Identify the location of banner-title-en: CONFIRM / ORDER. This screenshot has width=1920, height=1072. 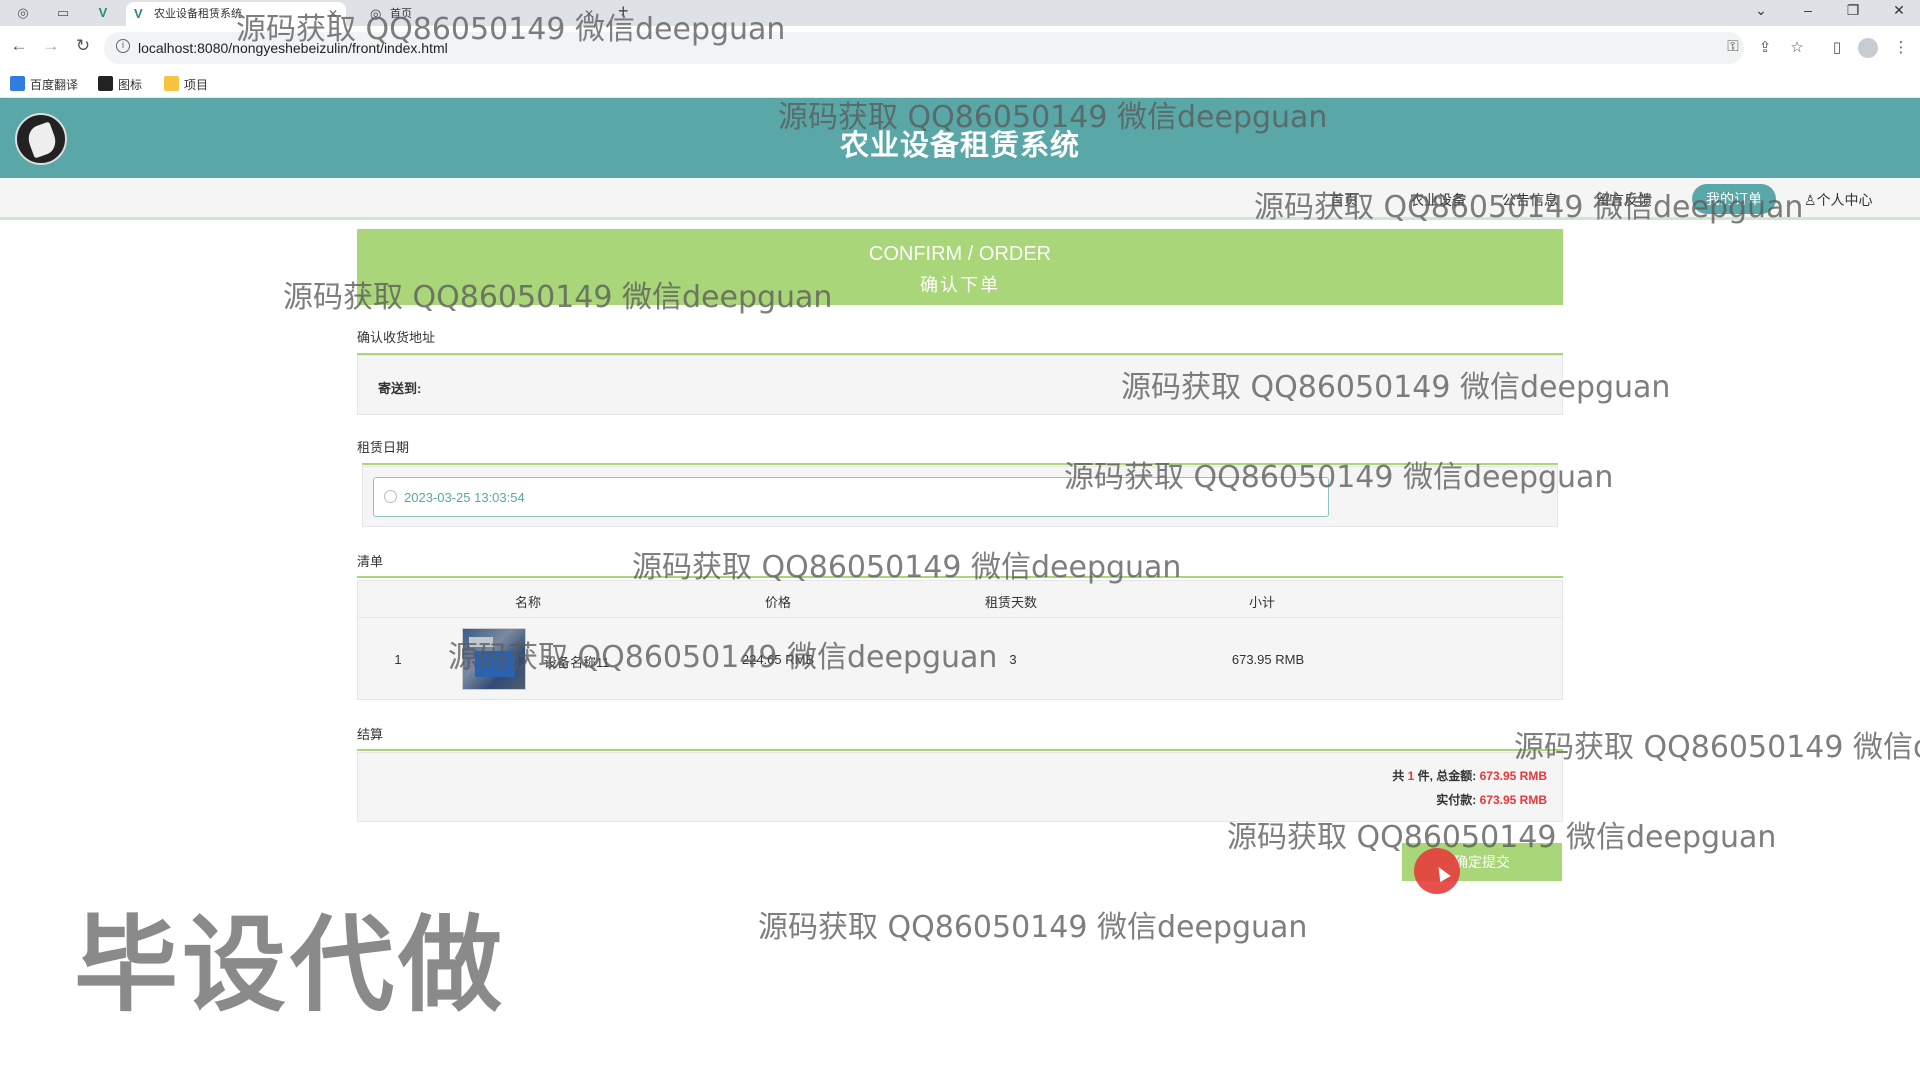
(960, 254).